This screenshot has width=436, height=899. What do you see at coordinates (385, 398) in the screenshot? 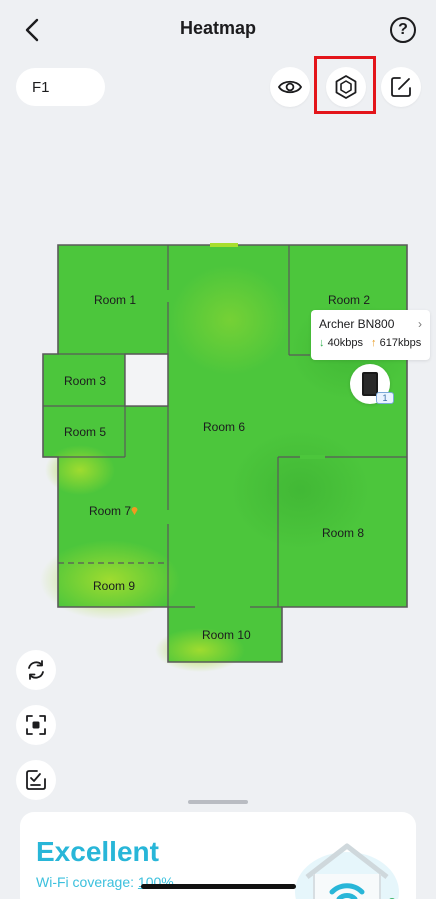
I see `device-count-badge: 1` at bounding box center [385, 398].